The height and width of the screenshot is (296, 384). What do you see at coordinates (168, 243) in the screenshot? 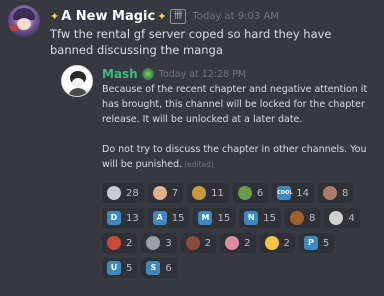
I see `reaction-count: 3` at bounding box center [168, 243].